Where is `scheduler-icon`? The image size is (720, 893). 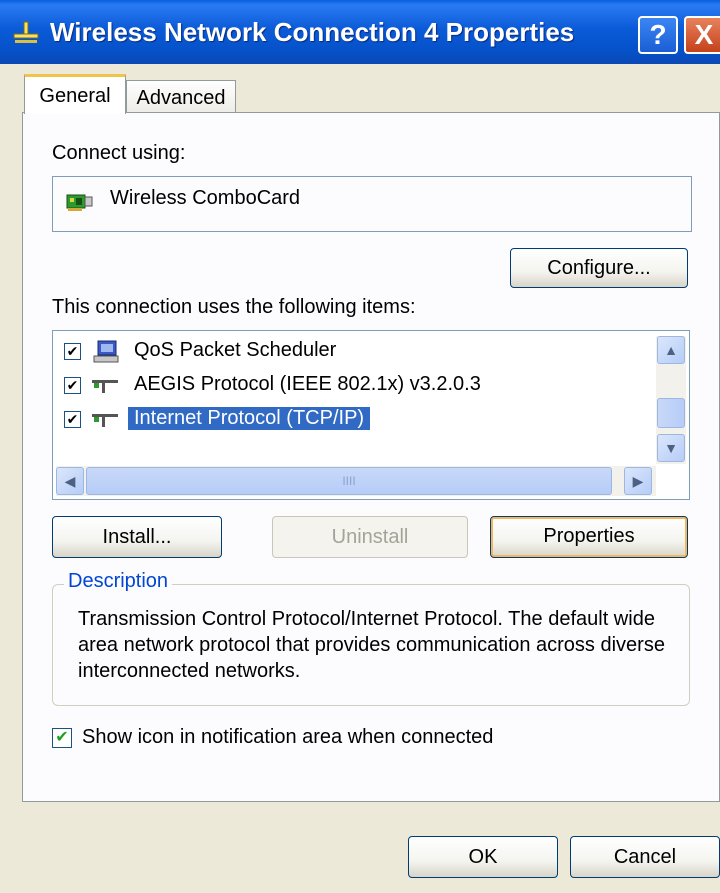
scheduler-icon is located at coordinates (106, 351).